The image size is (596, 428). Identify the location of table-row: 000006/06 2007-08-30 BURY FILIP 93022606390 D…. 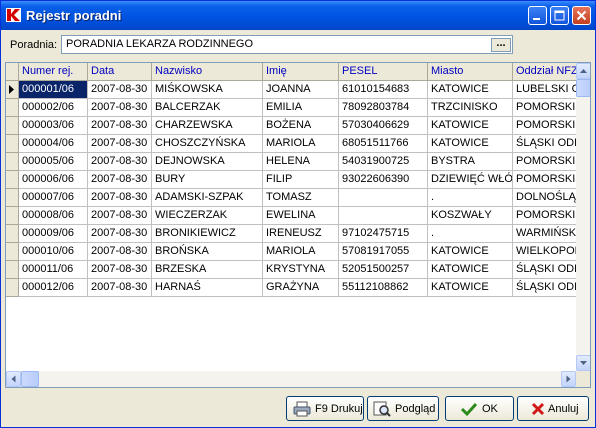
(294, 180).